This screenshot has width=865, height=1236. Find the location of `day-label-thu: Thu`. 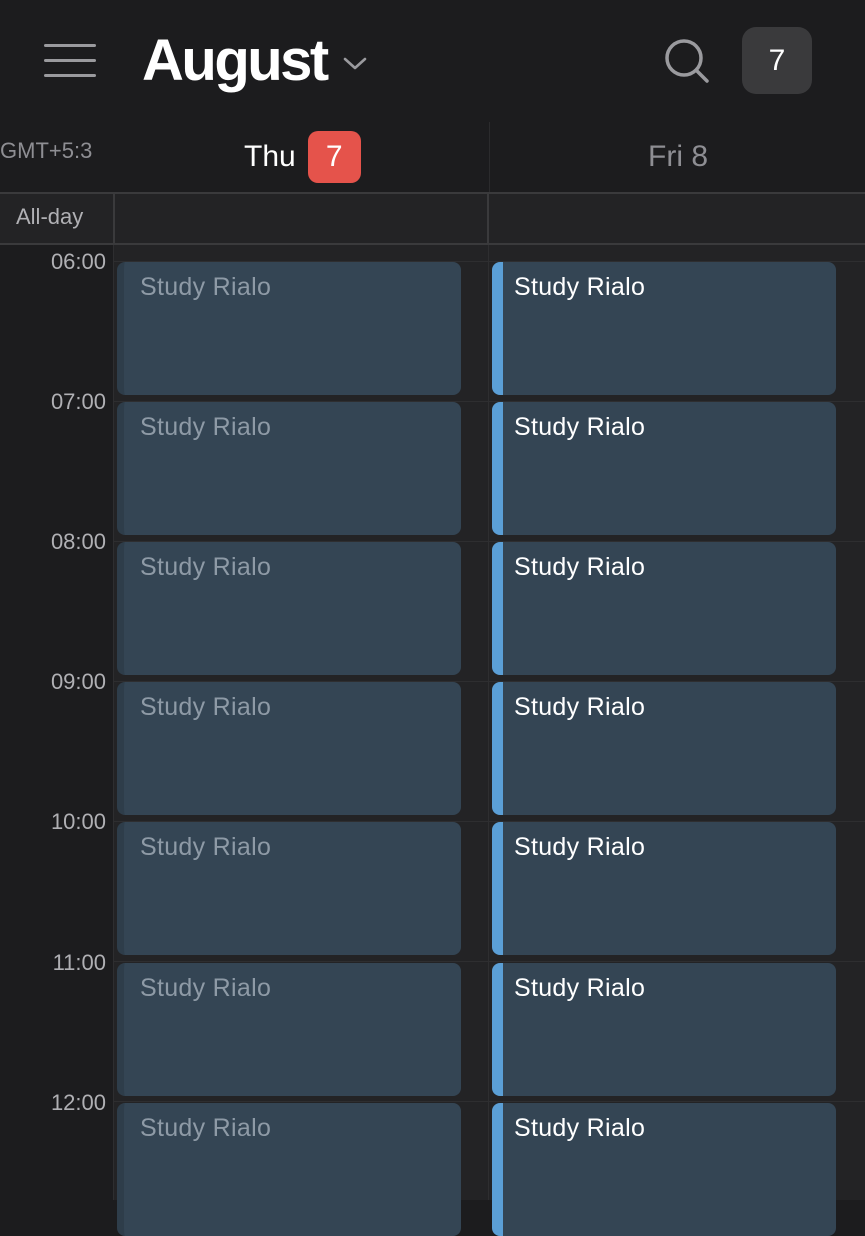

day-label-thu: Thu is located at coordinates (270, 156).